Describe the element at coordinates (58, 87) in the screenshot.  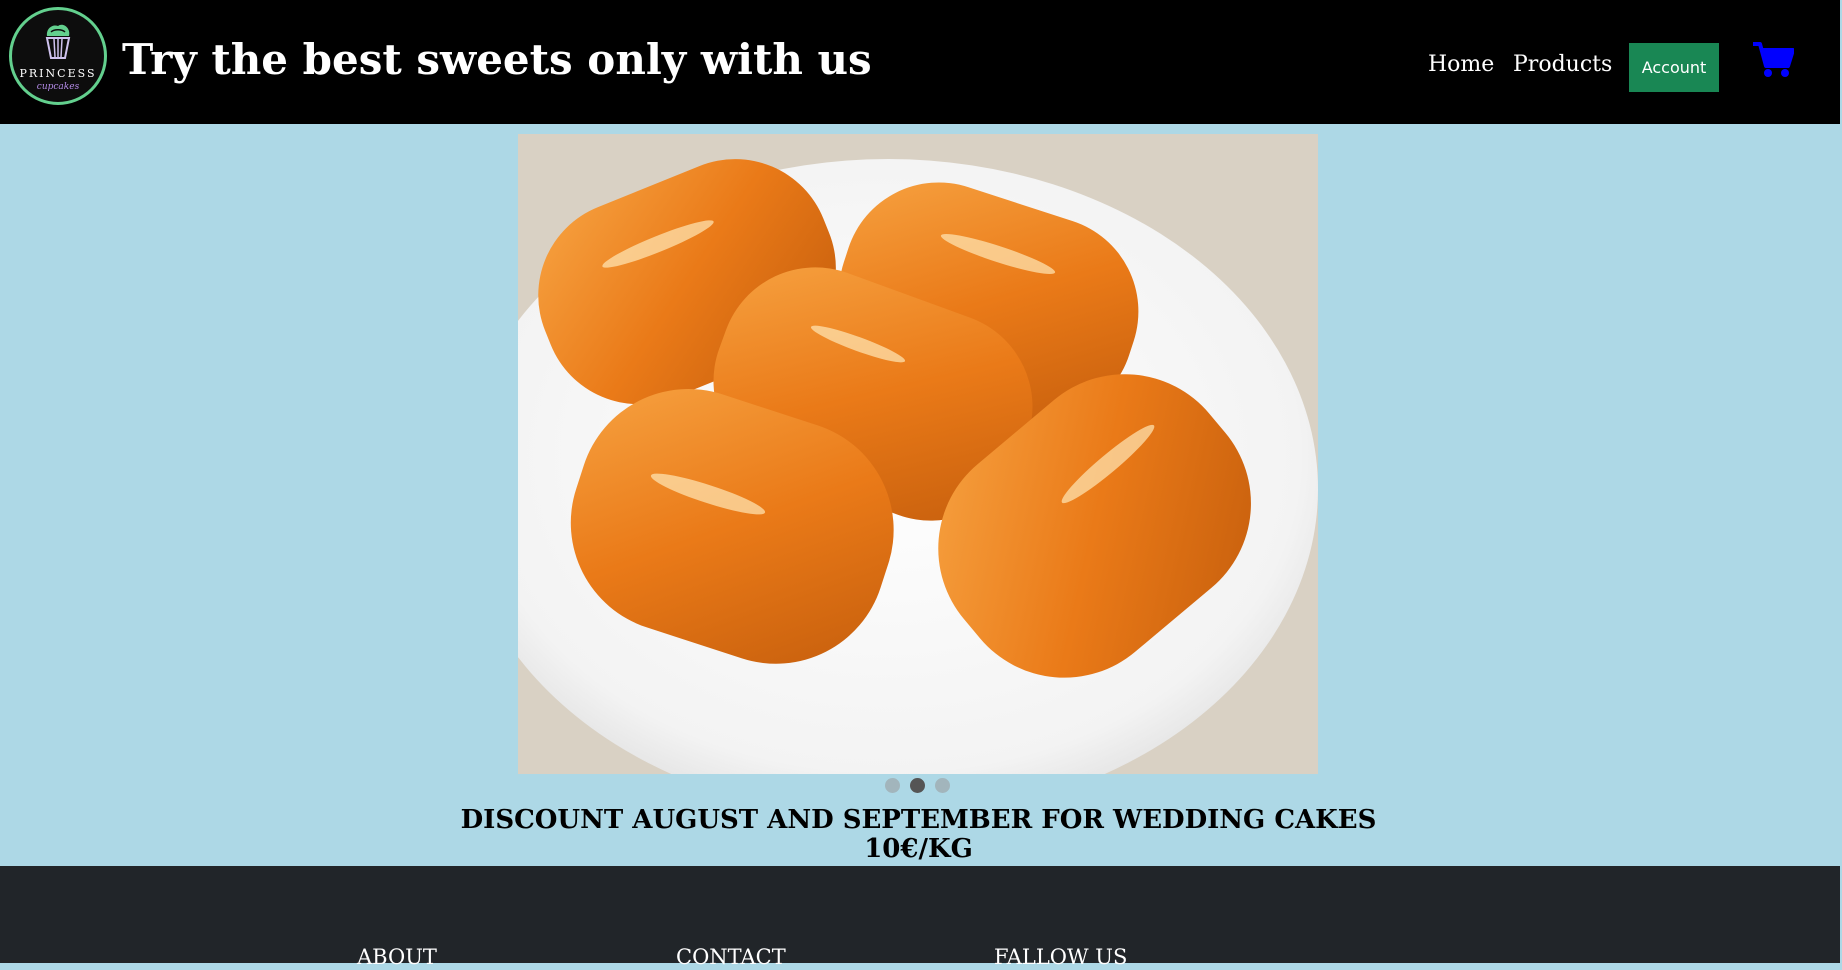
I see `logo-subtitle: cupcakes` at that location.